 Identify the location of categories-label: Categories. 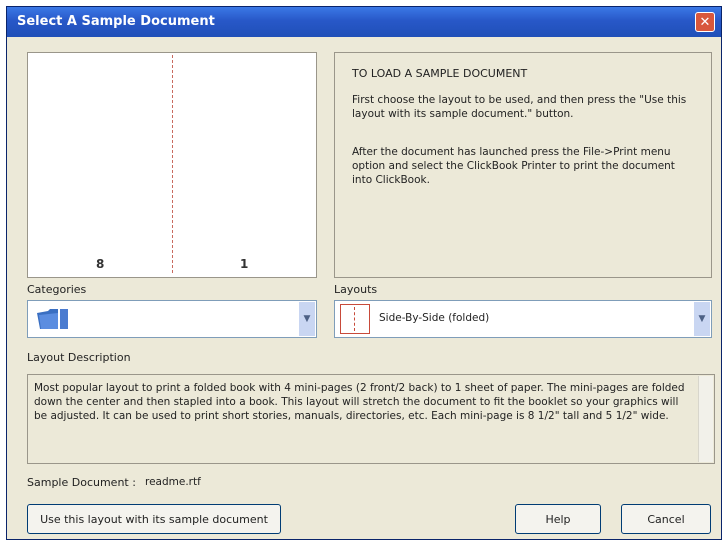
(57, 289).